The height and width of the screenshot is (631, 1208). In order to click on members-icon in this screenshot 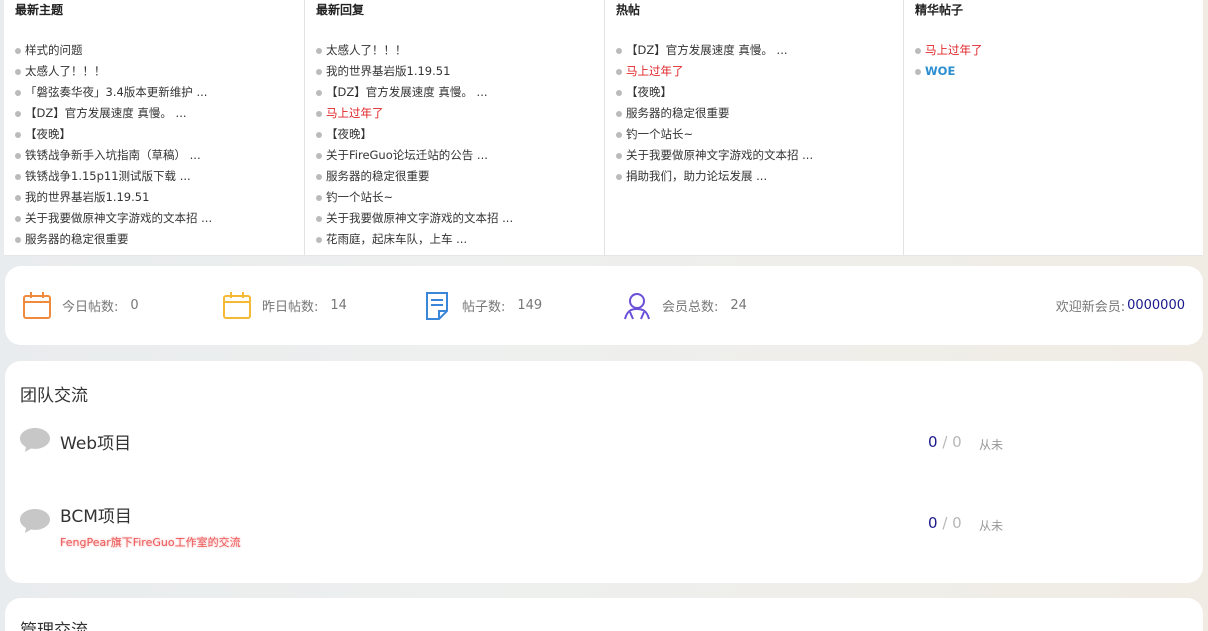, I will do `click(637, 306)`.